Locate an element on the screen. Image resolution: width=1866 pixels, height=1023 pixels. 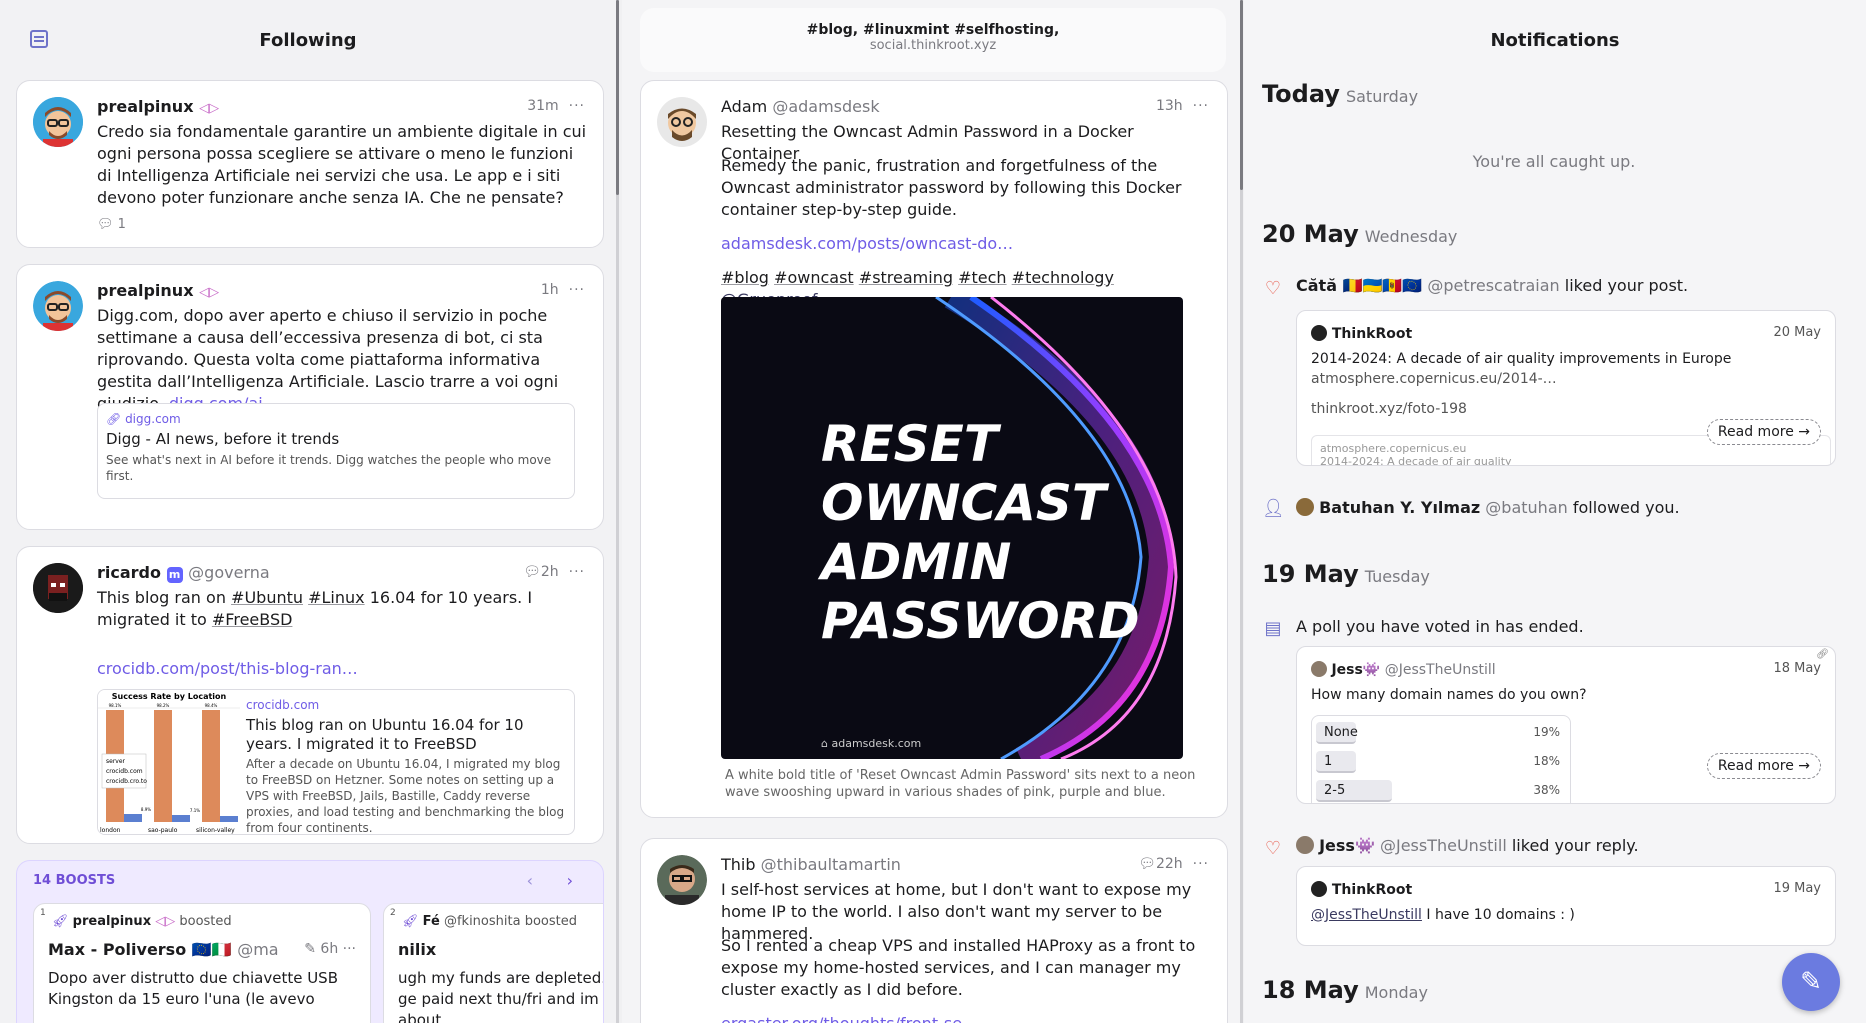
quoted-link: thinkroot.xyz/foto-198 is located at coordinates (1389, 409).